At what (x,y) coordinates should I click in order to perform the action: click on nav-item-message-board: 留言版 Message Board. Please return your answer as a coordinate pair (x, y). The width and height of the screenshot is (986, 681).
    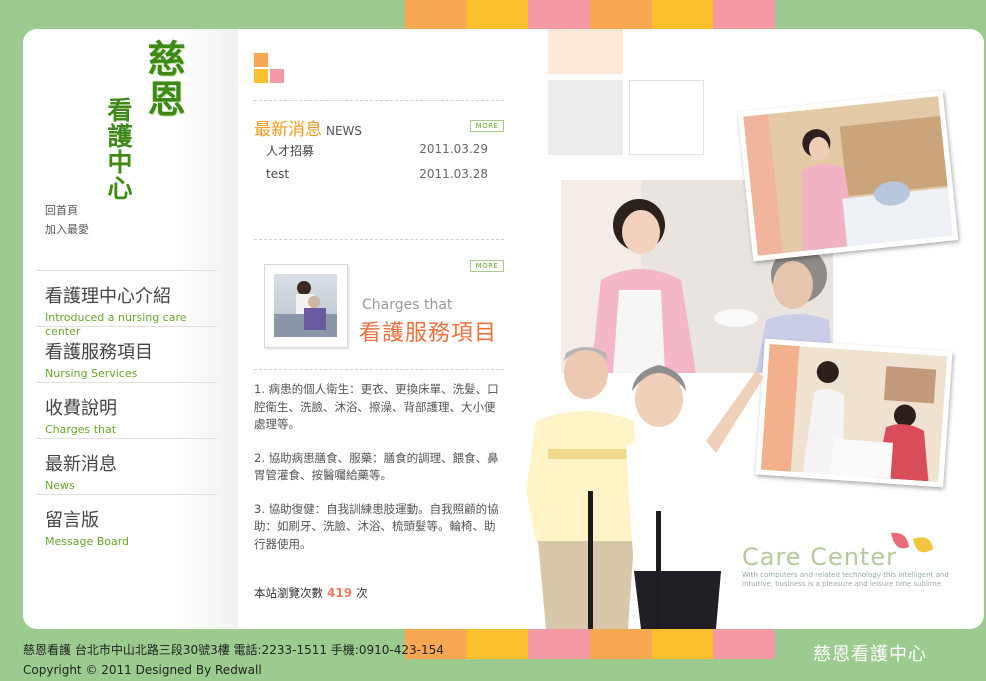
    Looking at the image, I should click on (126, 522).